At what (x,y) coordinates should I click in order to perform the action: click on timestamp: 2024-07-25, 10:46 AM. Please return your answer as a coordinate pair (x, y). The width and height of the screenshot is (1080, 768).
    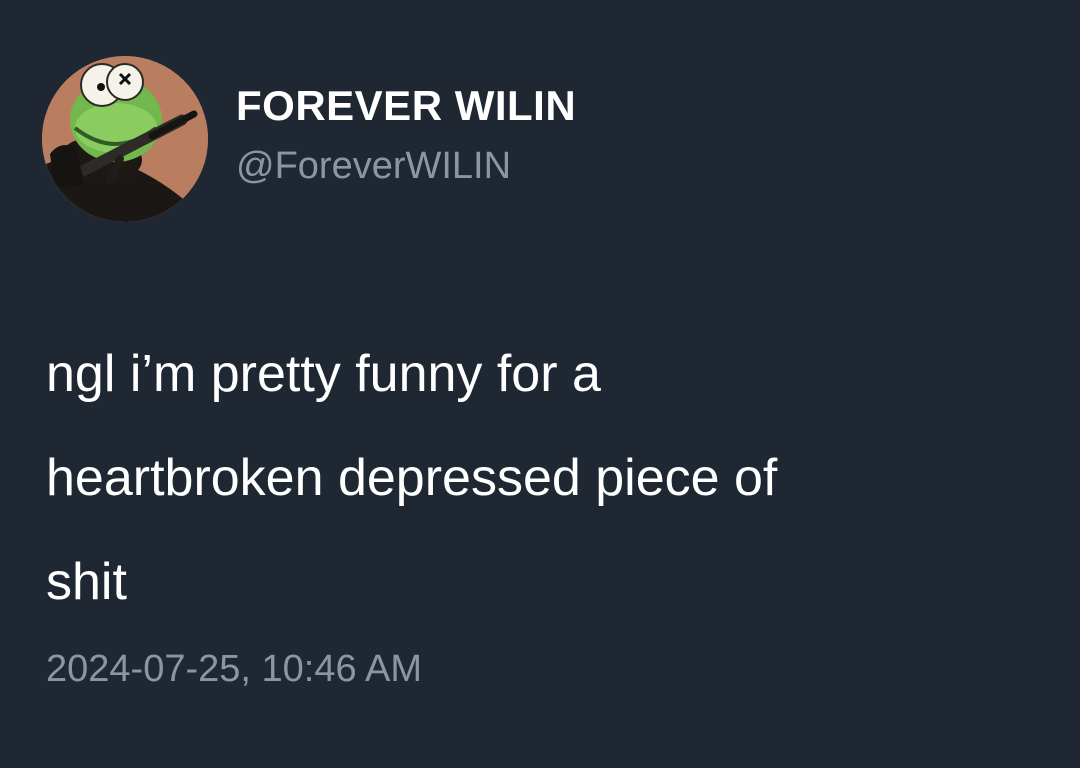
    Looking at the image, I should click on (234, 669).